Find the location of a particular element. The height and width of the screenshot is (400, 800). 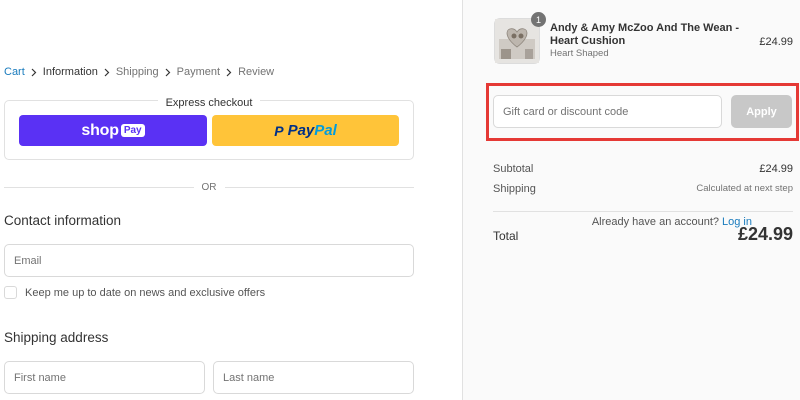

breadcrumb-shipping: Shipping is located at coordinates (137, 72).